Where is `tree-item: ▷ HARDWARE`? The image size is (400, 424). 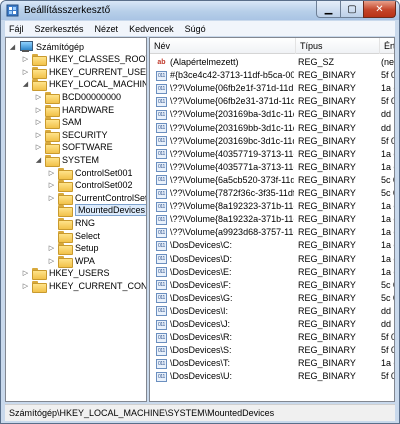 tree-item: ▷ HARDWARE is located at coordinates (74, 110).